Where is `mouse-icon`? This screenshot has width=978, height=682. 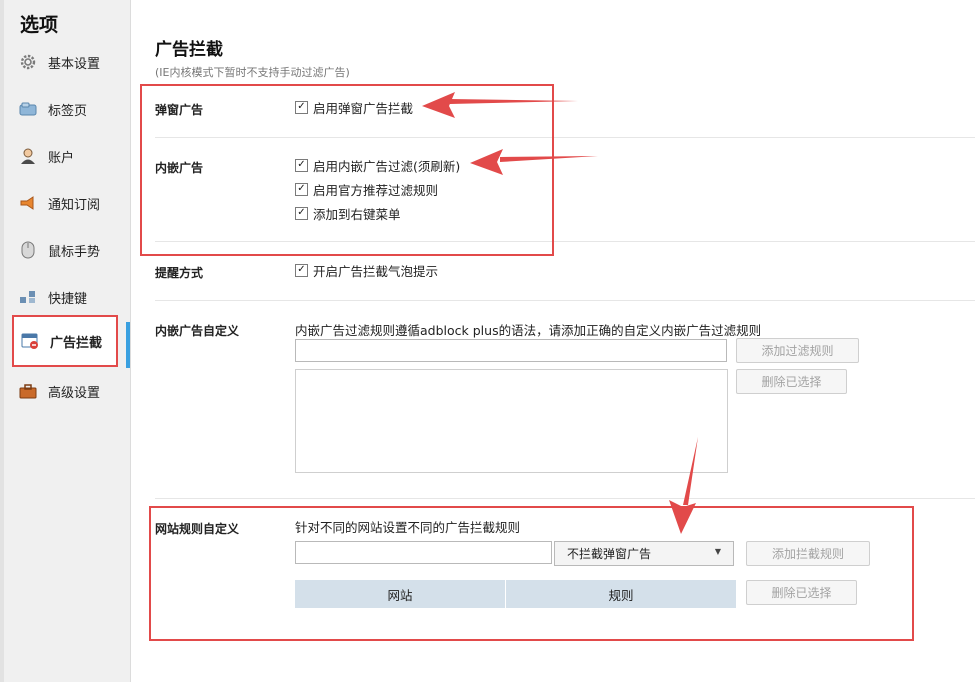
mouse-icon is located at coordinates (28, 250).